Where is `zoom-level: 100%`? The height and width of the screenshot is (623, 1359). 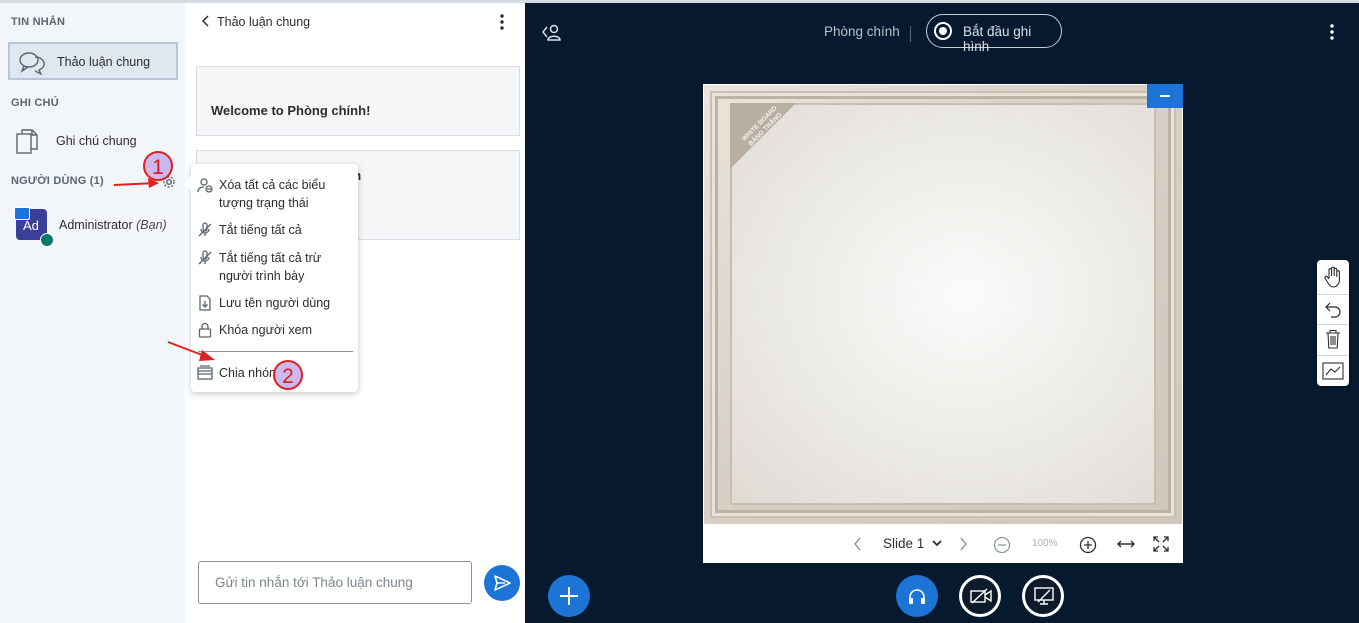 zoom-level: 100% is located at coordinates (1045, 543).